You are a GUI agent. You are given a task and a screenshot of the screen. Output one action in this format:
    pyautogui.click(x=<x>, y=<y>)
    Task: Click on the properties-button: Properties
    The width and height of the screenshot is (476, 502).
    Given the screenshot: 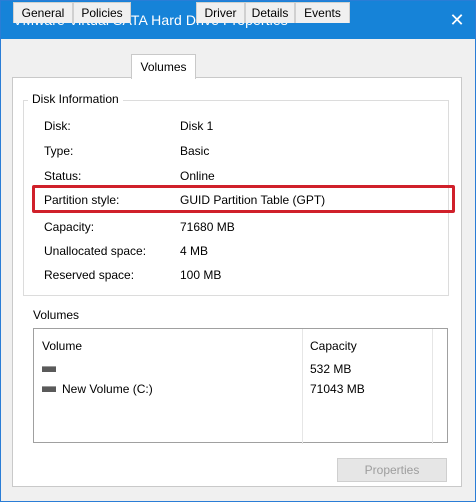 What is the action you would take?
    pyautogui.click(x=392, y=470)
    